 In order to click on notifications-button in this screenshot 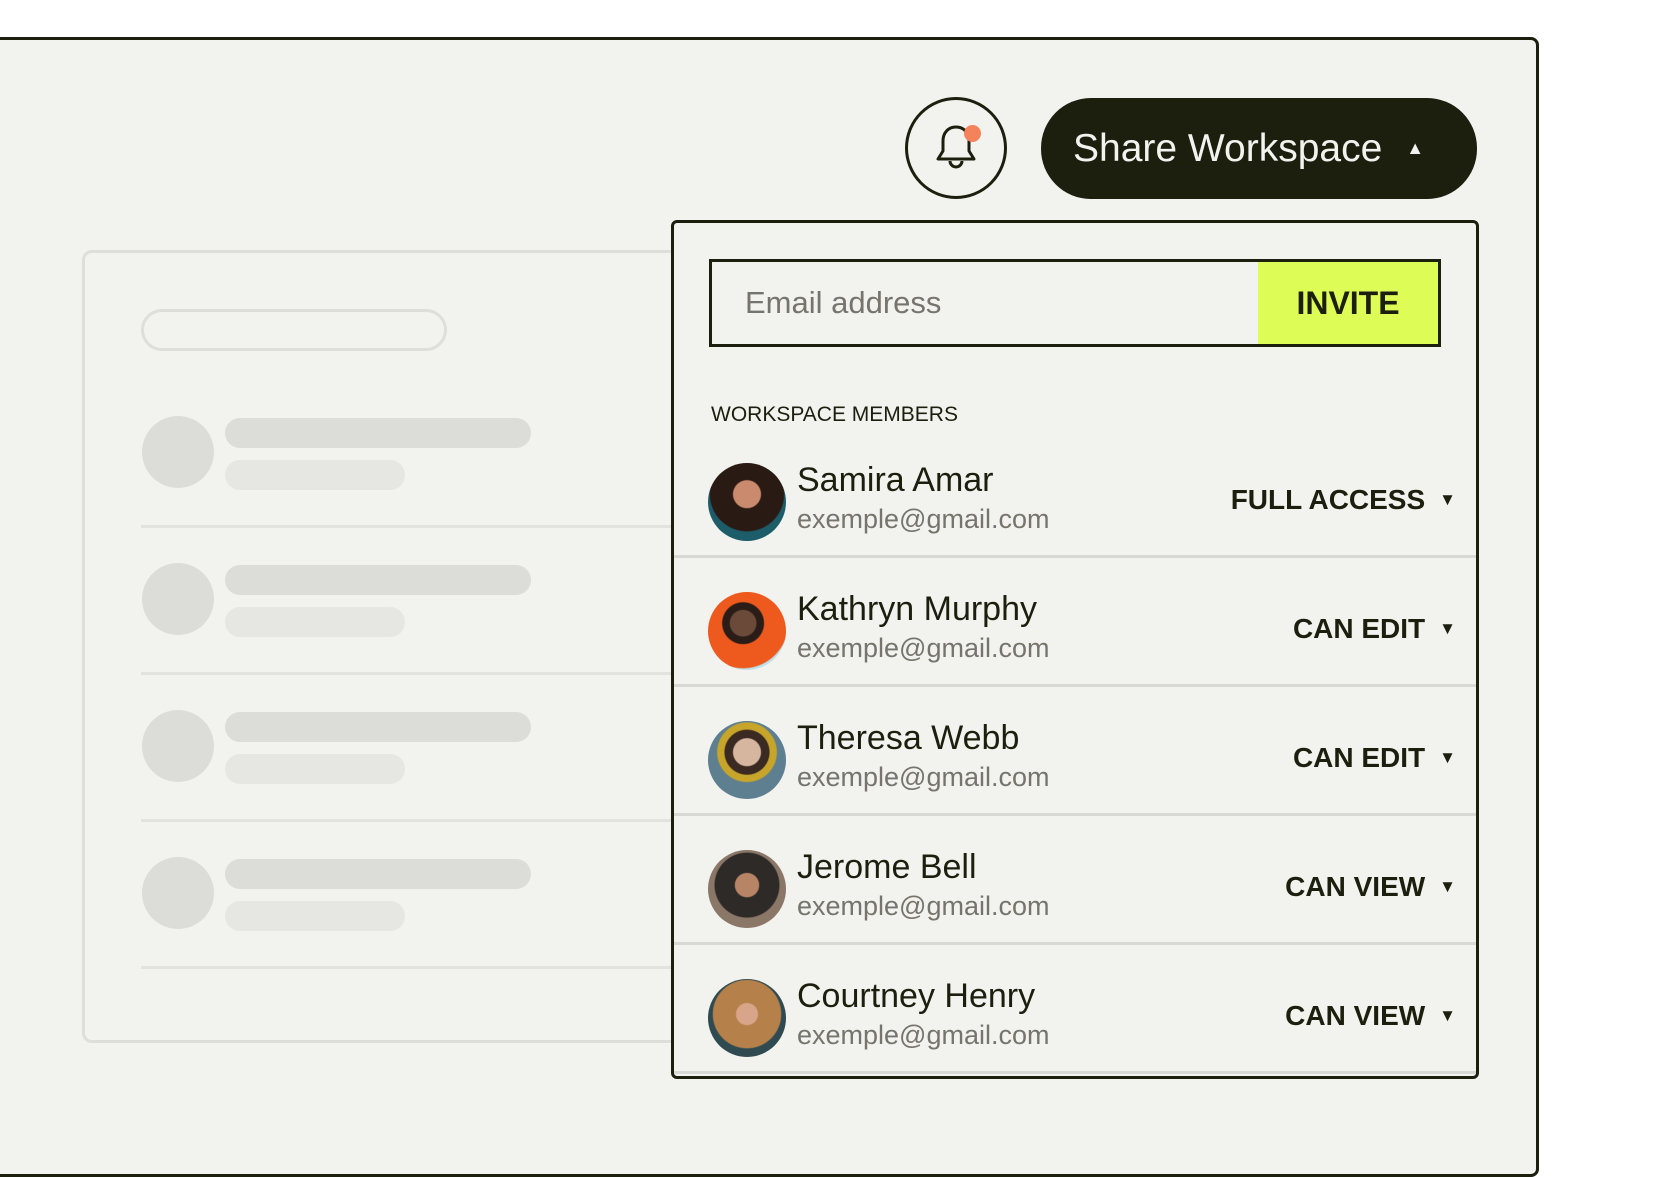, I will do `click(956, 148)`.